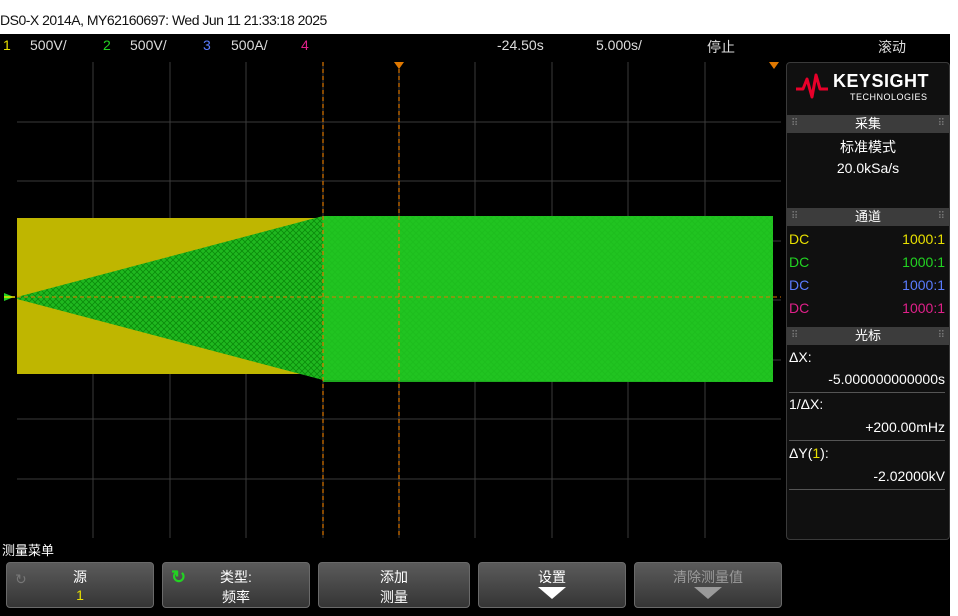  I want to click on ch2-scale: 500V/, so click(148, 45).